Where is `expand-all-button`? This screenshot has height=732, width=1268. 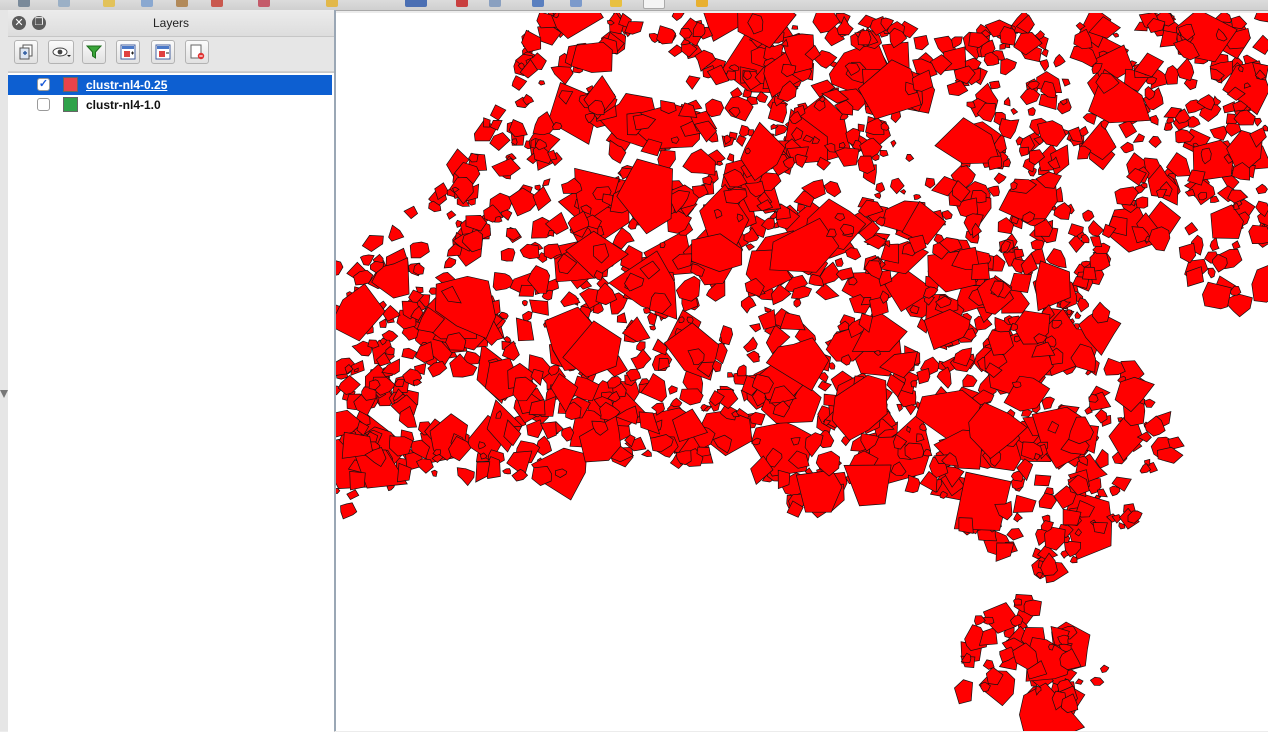 expand-all-button is located at coordinates (128, 52).